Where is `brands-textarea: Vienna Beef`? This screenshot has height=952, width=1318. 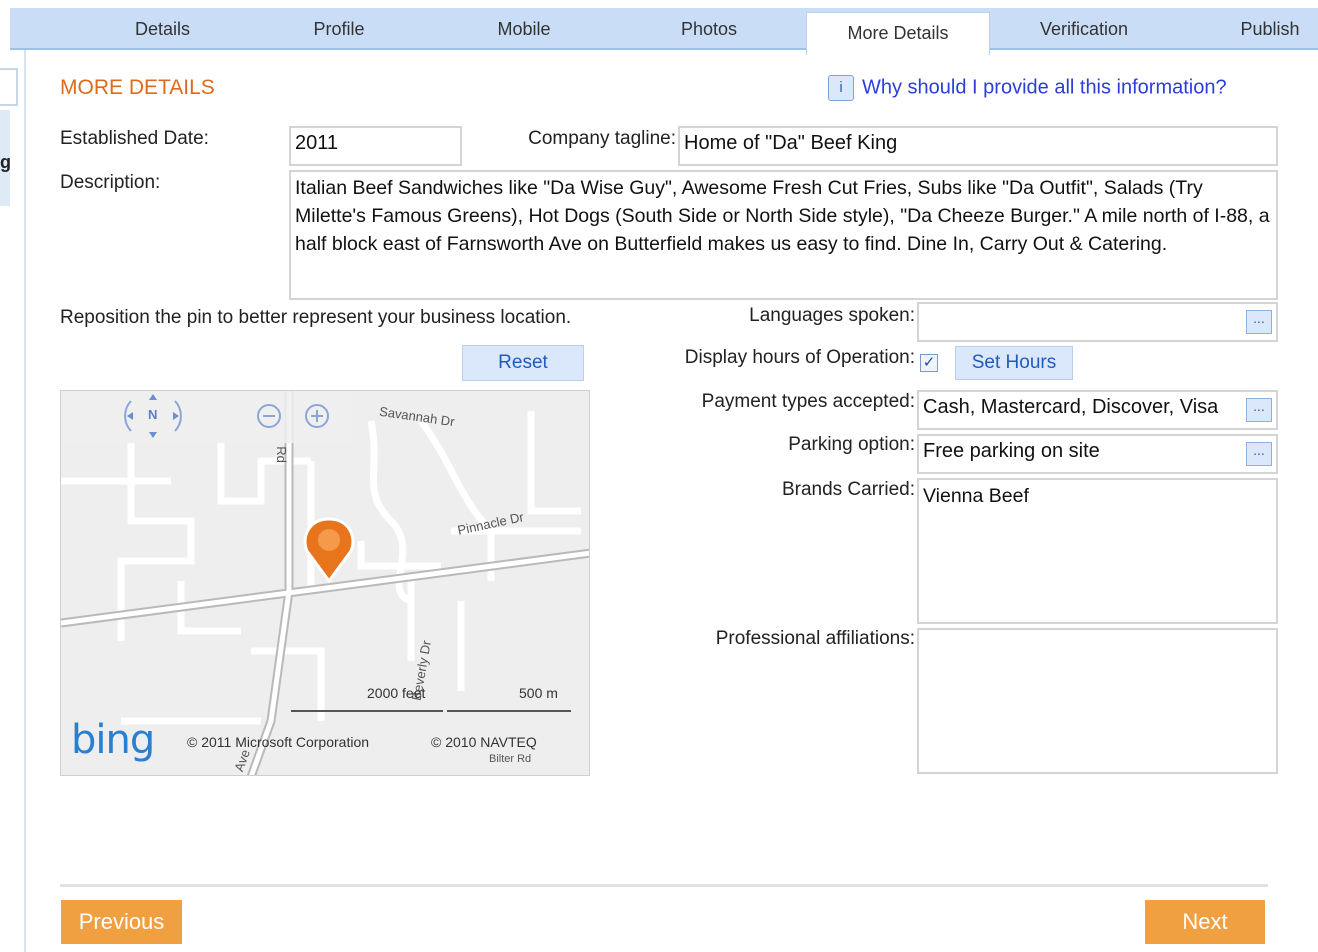
brands-textarea: Vienna Beef is located at coordinates (1097, 551).